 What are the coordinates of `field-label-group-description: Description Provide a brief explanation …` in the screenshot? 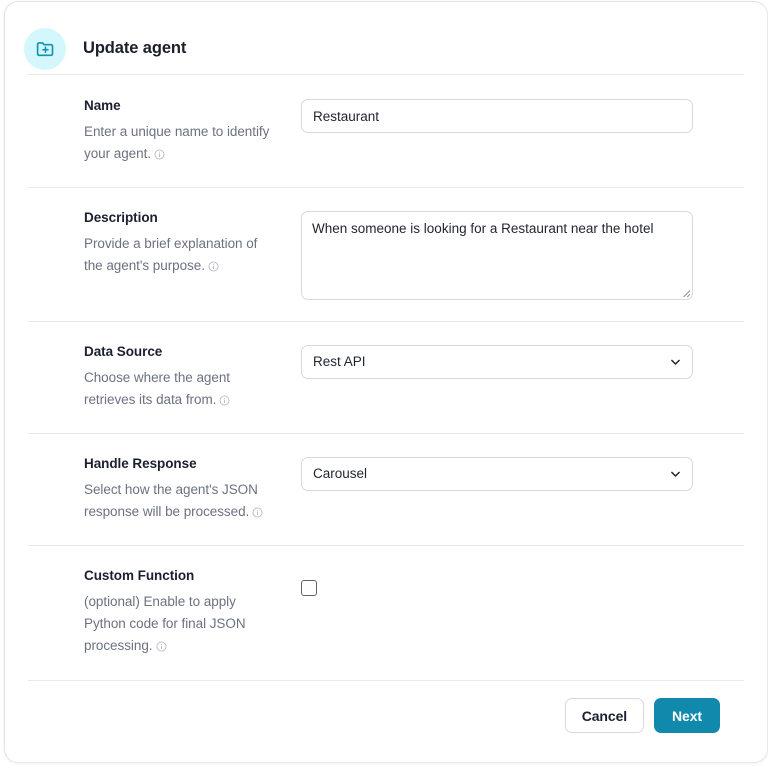 It's located at (164, 243).